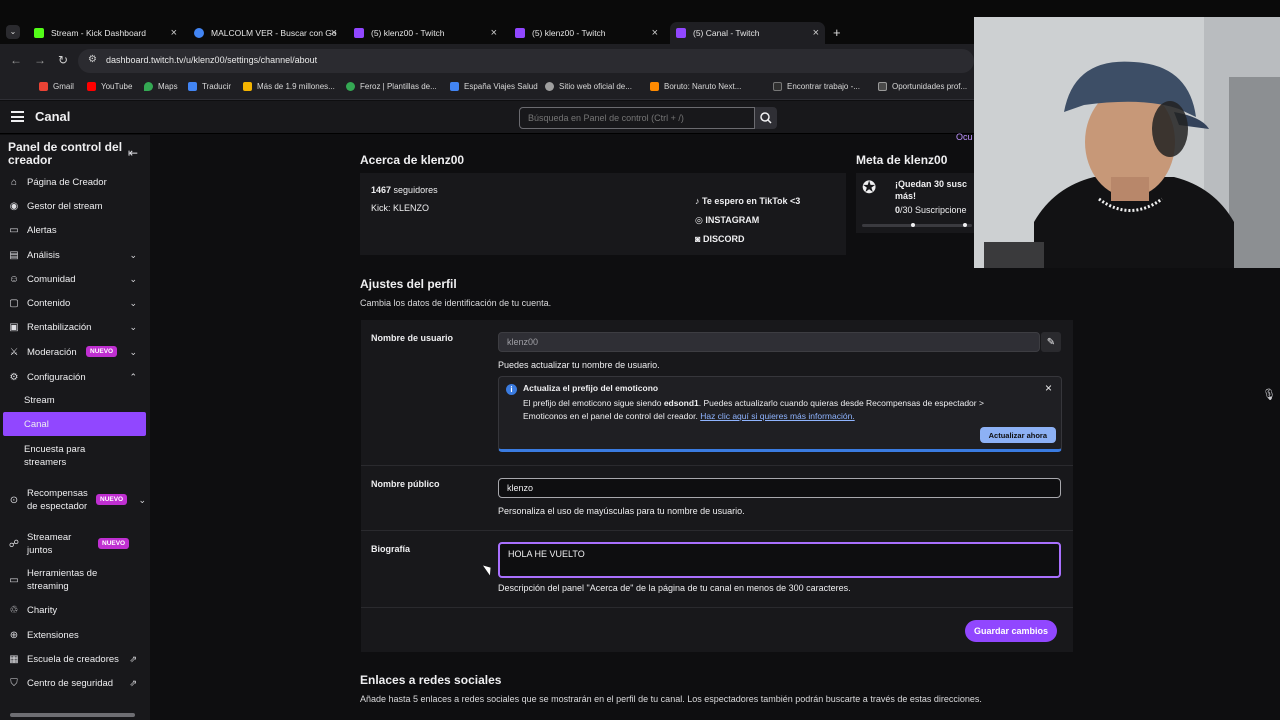  I want to click on external-link-icon: ⇗, so click(133, 658).